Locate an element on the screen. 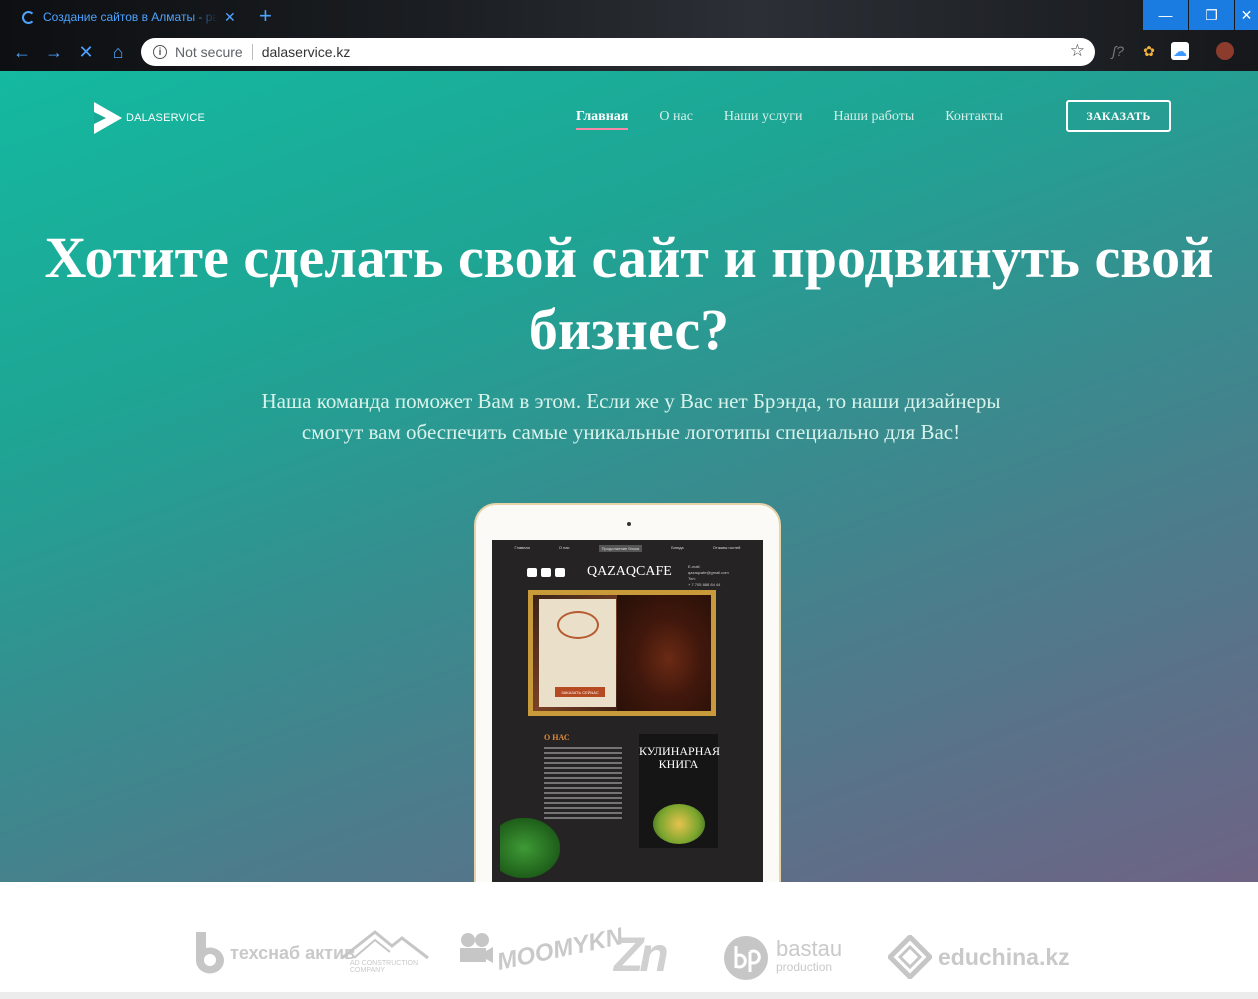  partner-logo-moomykn: MOOMYKN is located at coordinates (541, 949).